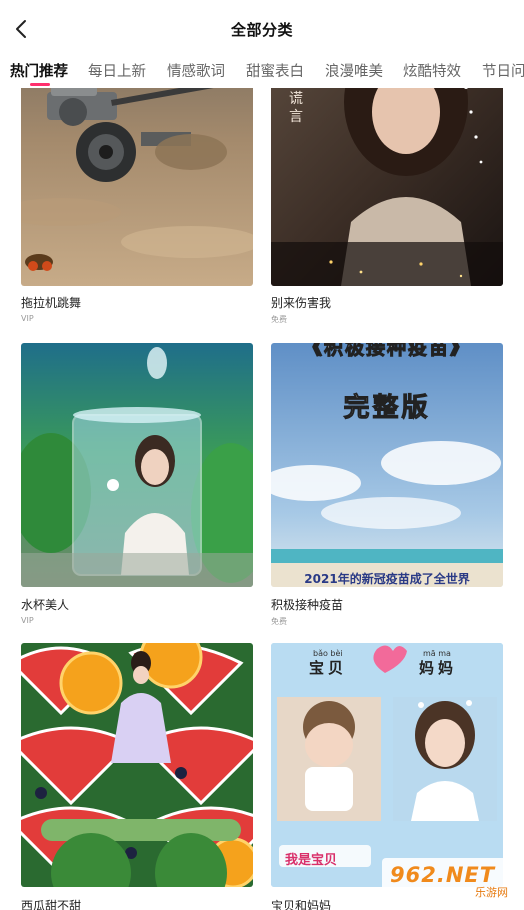 This screenshot has height=910, width=524. What do you see at coordinates (449, 881) in the screenshot?
I see `site-watermark: 962.NET 乐游网` at bounding box center [449, 881].